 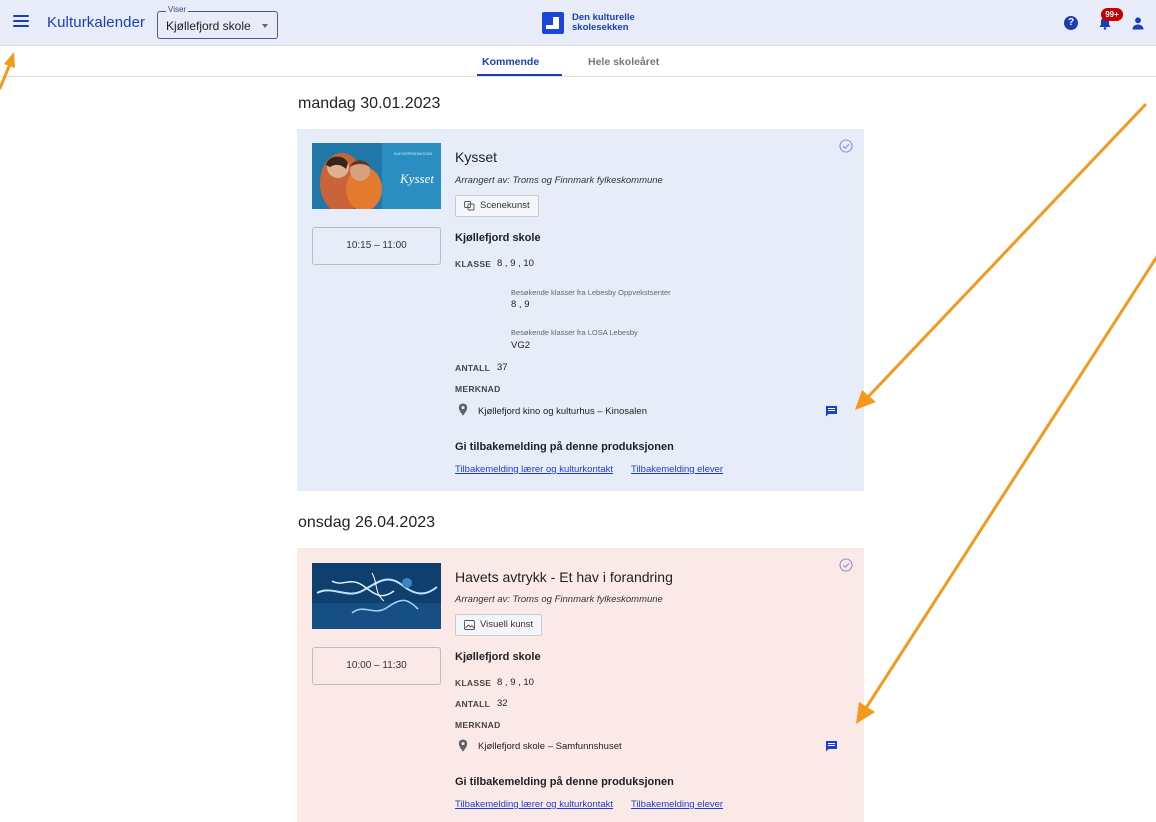 I want to click on antall-value: 32, so click(x=502, y=703).